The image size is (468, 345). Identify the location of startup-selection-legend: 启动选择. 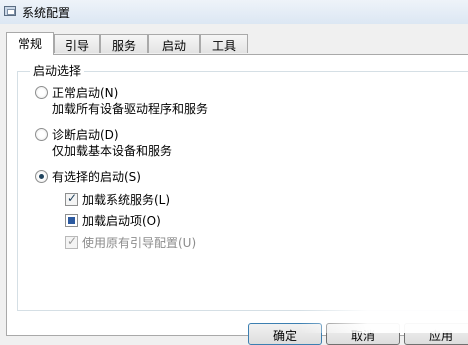
(57, 70).